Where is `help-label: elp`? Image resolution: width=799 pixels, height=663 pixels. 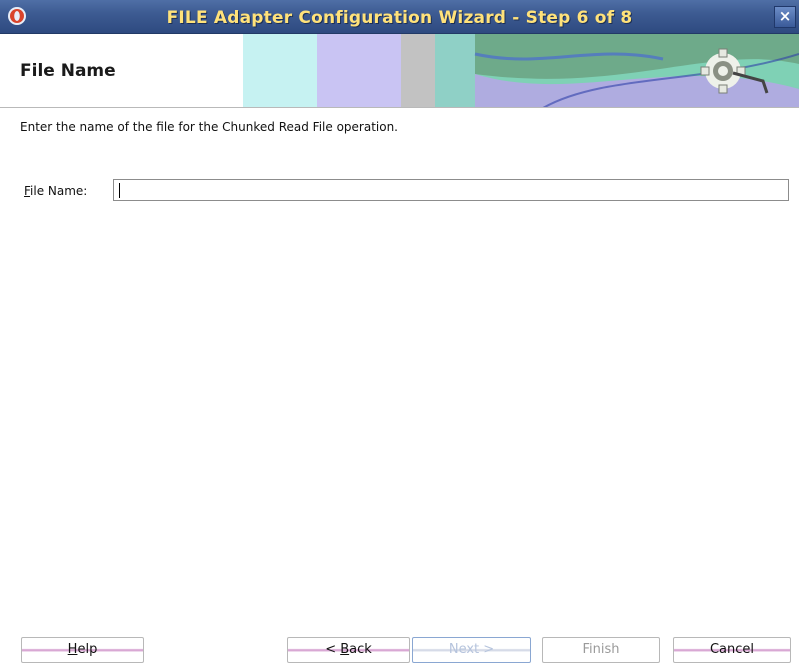
help-label: elp is located at coordinates (87, 649).